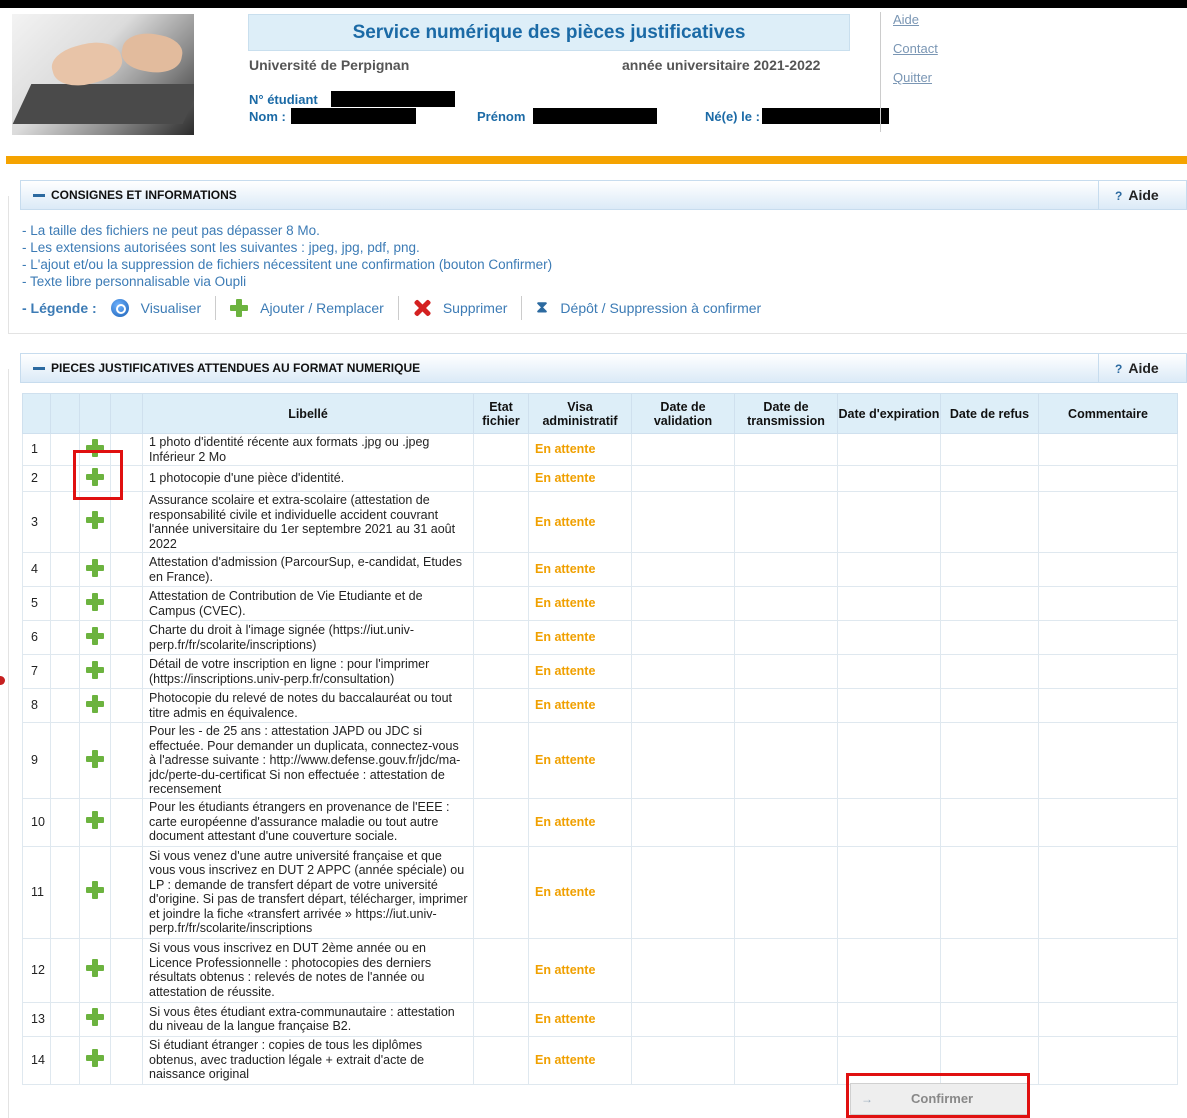  What do you see at coordinates (36, 892) in the screenshot?
I see `row-number: 11` at bounding box center [36, 892].